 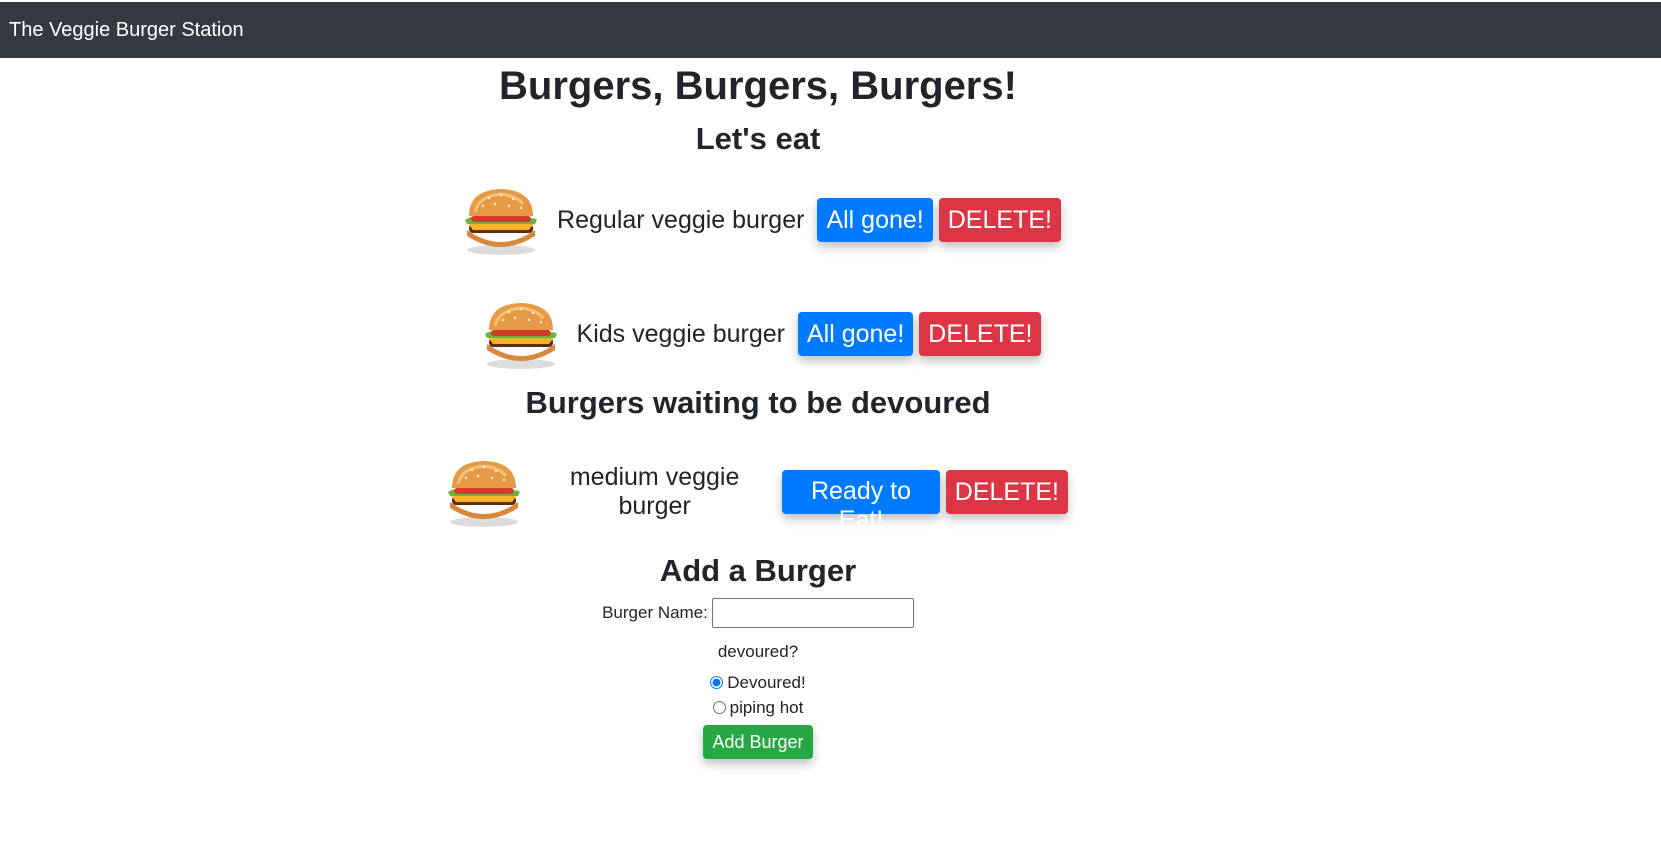 I want to click on burger-name: Kids veggie burger, so click(x=680, y=333).